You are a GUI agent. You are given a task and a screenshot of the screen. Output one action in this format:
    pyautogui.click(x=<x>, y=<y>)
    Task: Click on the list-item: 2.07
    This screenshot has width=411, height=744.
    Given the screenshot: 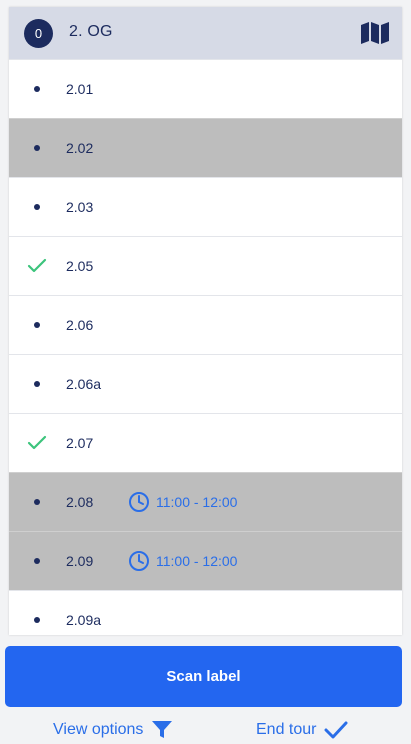 What is the action you would take?
    pyautogui.click(x=205, y=442)
    